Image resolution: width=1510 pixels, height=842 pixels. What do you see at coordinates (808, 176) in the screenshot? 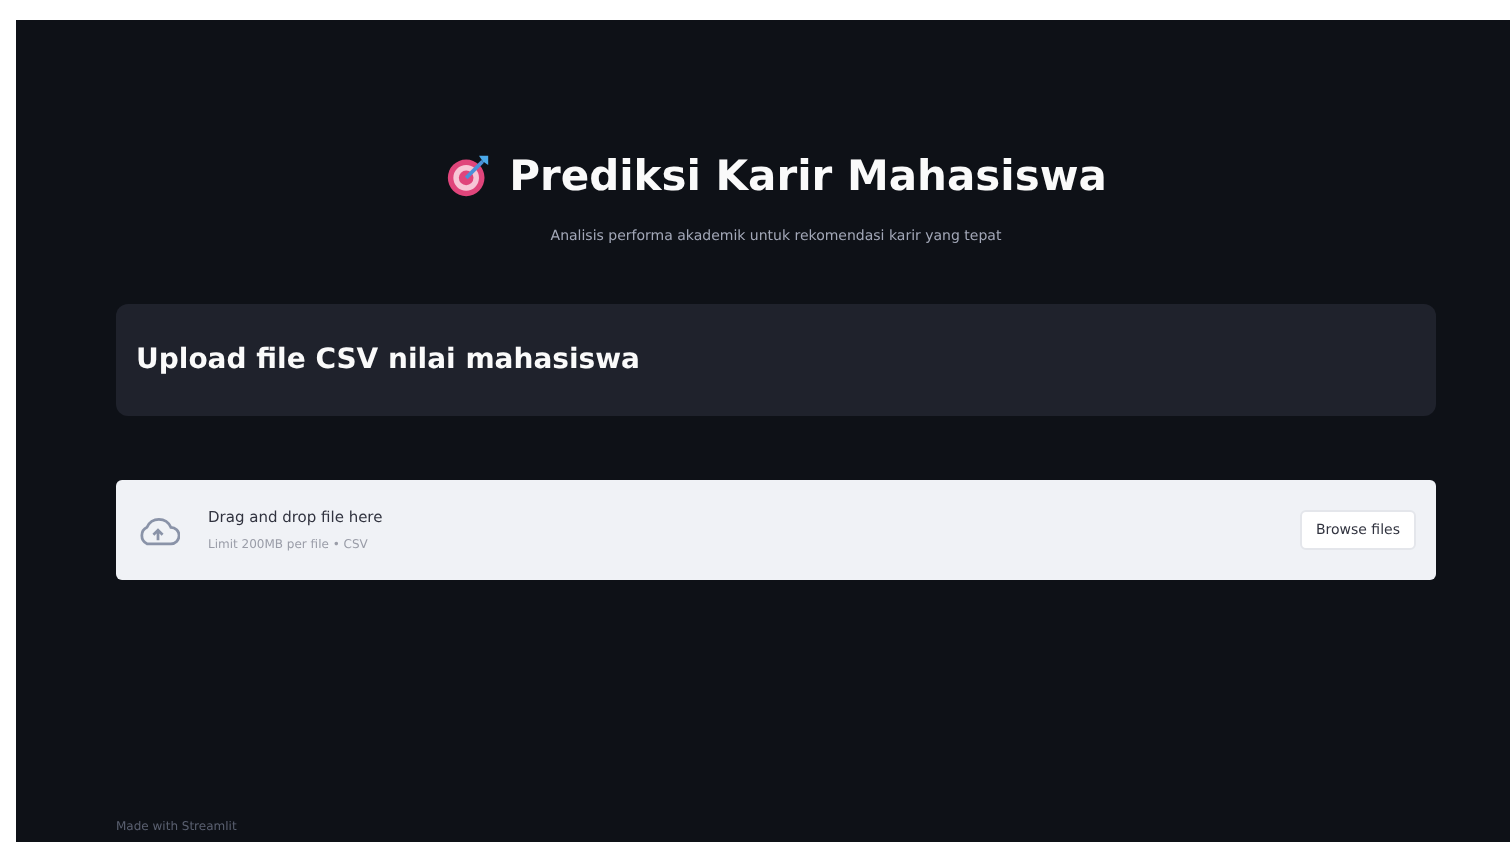
I see `page-title: Prediksi Karir Mahasiswa` at bounding box center [808, 176].